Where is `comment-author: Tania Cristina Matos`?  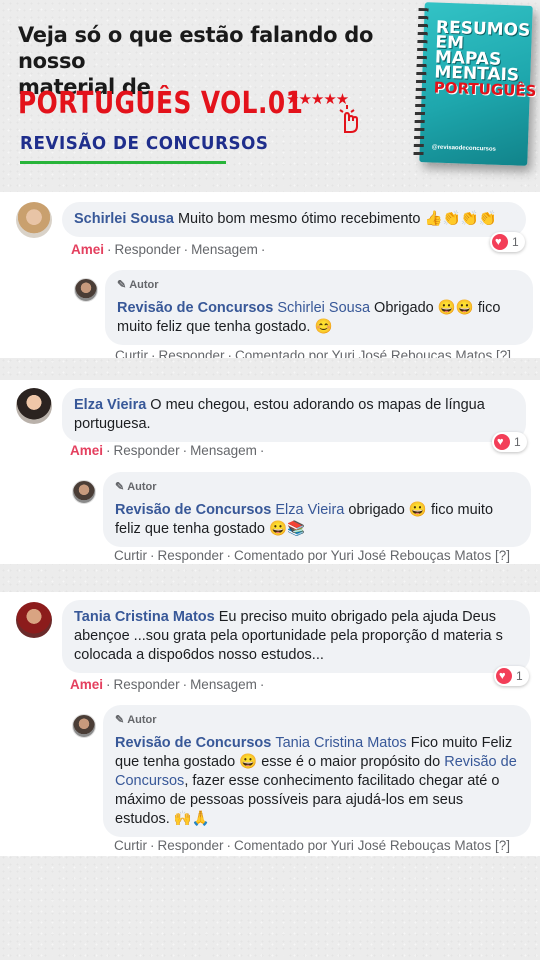
comment-author: Tania Cristina Matos is located at coordinates (144, 617).